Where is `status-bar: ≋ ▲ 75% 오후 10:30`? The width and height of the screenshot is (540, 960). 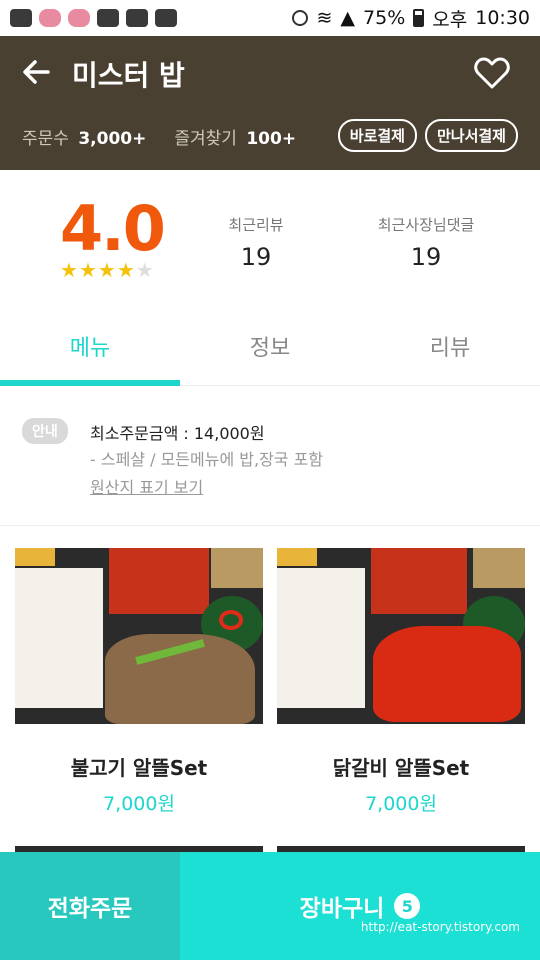
status-bar: ≋ ▲ 75% 오후 10:30 is located at coordinates (270, 18).